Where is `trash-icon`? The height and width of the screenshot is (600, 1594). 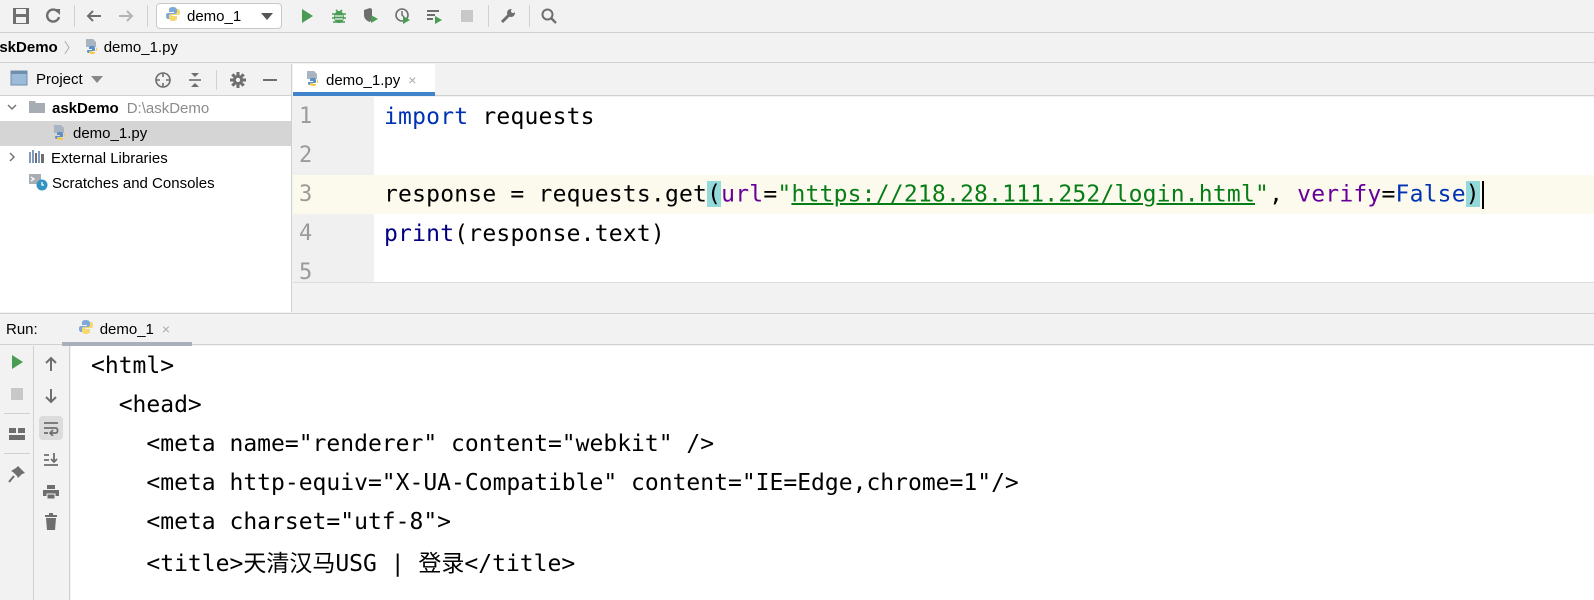
trash-icon is located at coordinates (51, 522).